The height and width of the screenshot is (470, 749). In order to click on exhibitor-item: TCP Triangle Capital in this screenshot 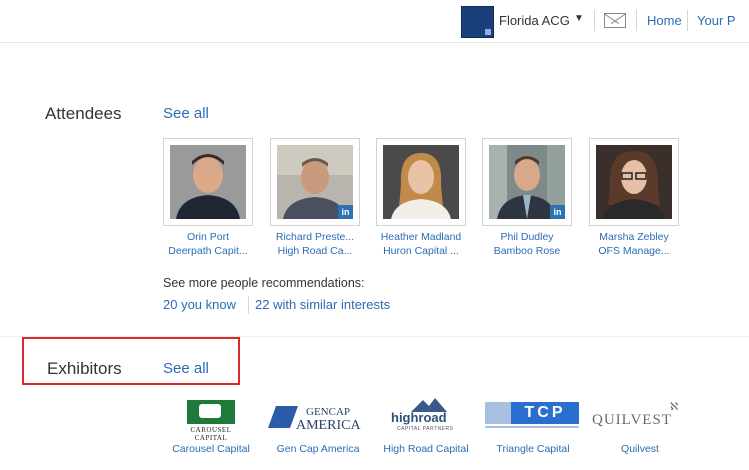, I will do `click(533, 426)`.